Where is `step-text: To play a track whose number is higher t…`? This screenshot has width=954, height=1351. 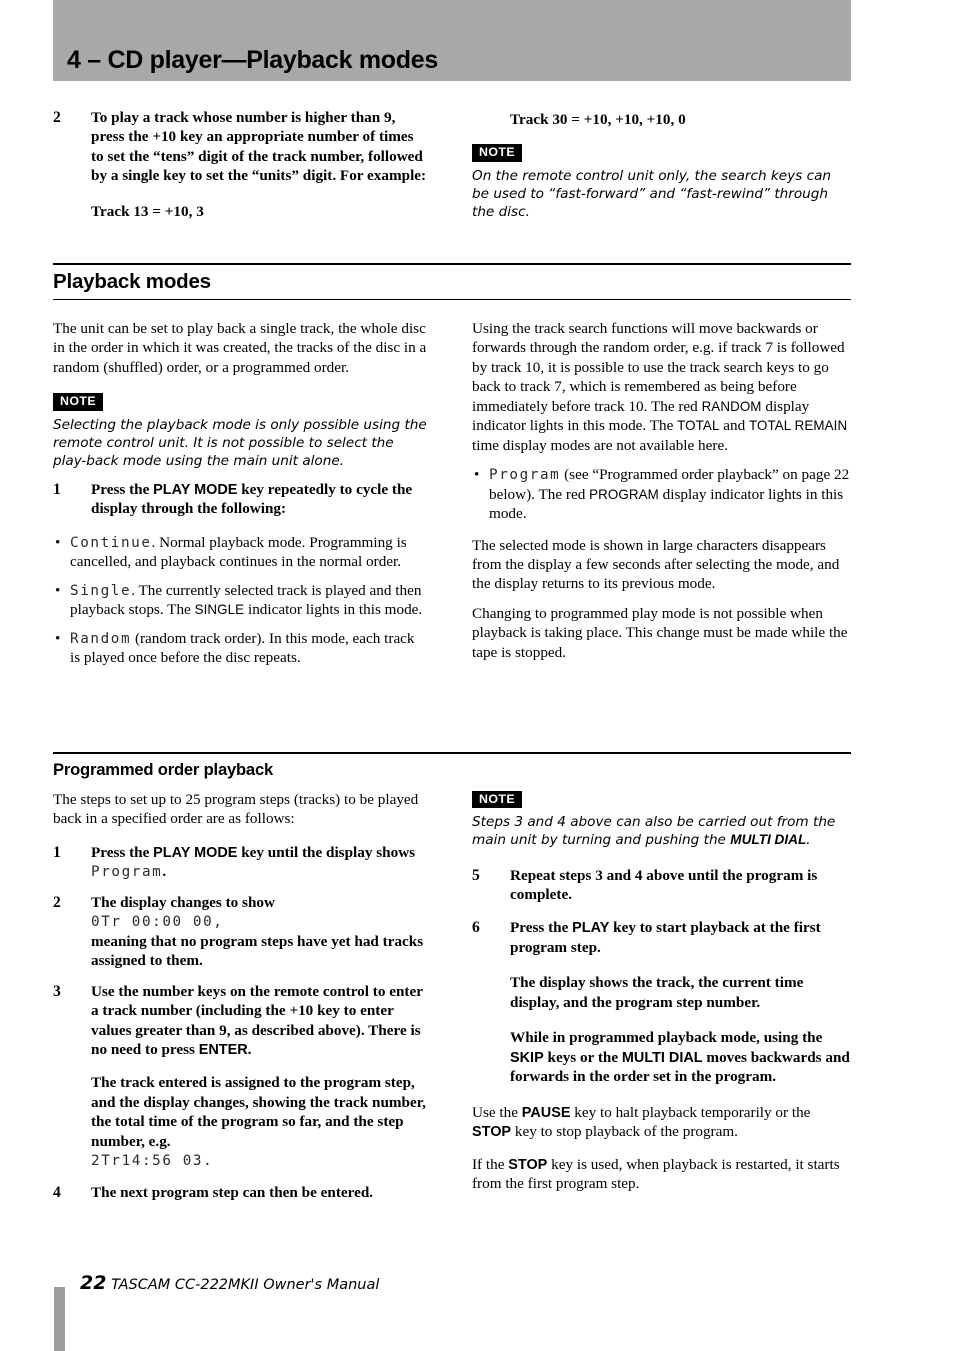 step-text: To play a track whose number is higher t… is located at coordinates (259, 147).